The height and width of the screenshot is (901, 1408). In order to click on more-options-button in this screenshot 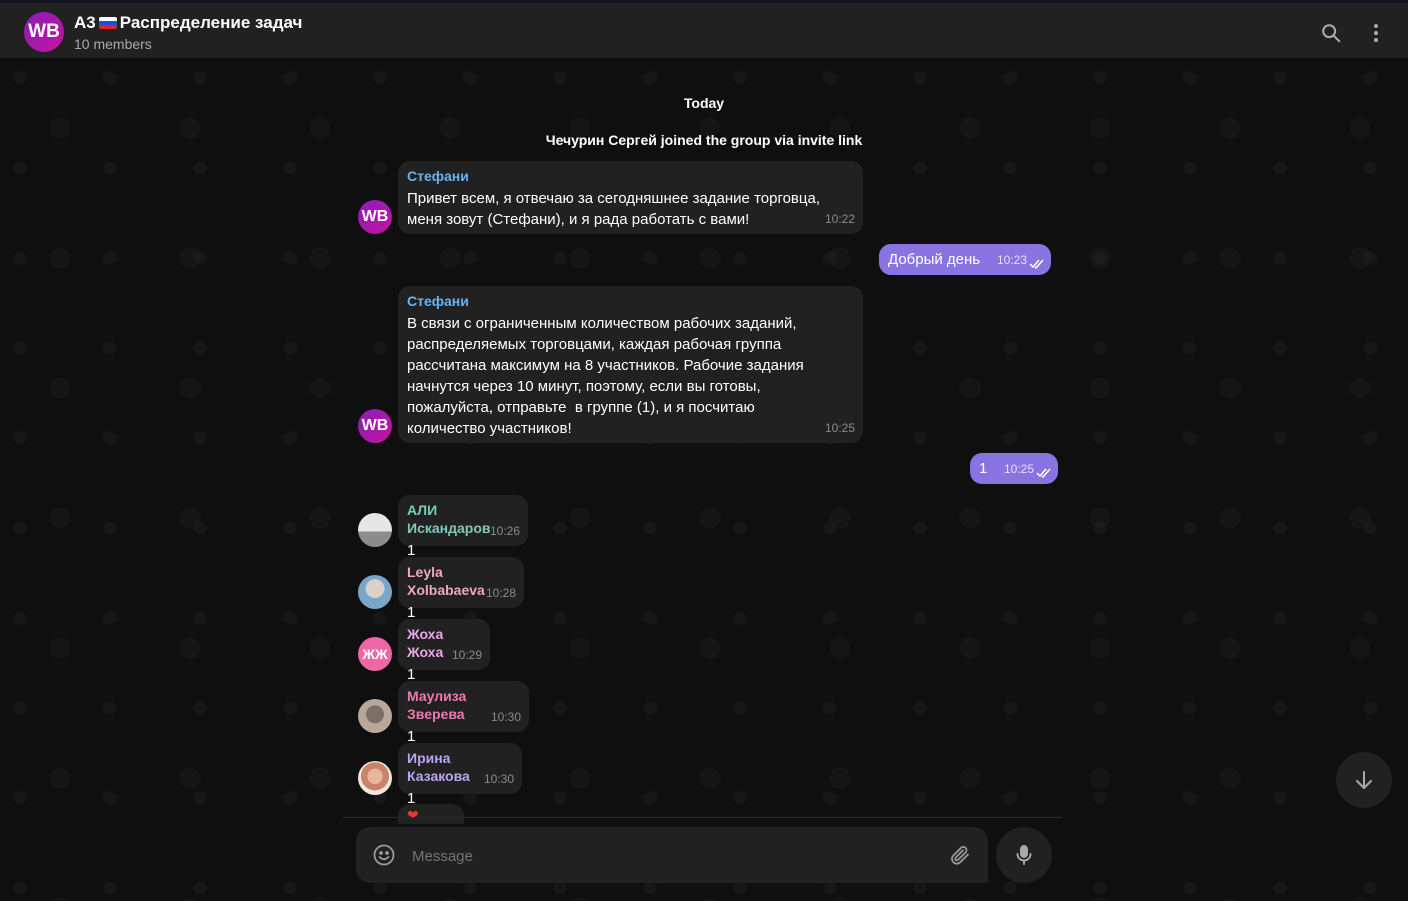, I will do `click(1376, 33)`.